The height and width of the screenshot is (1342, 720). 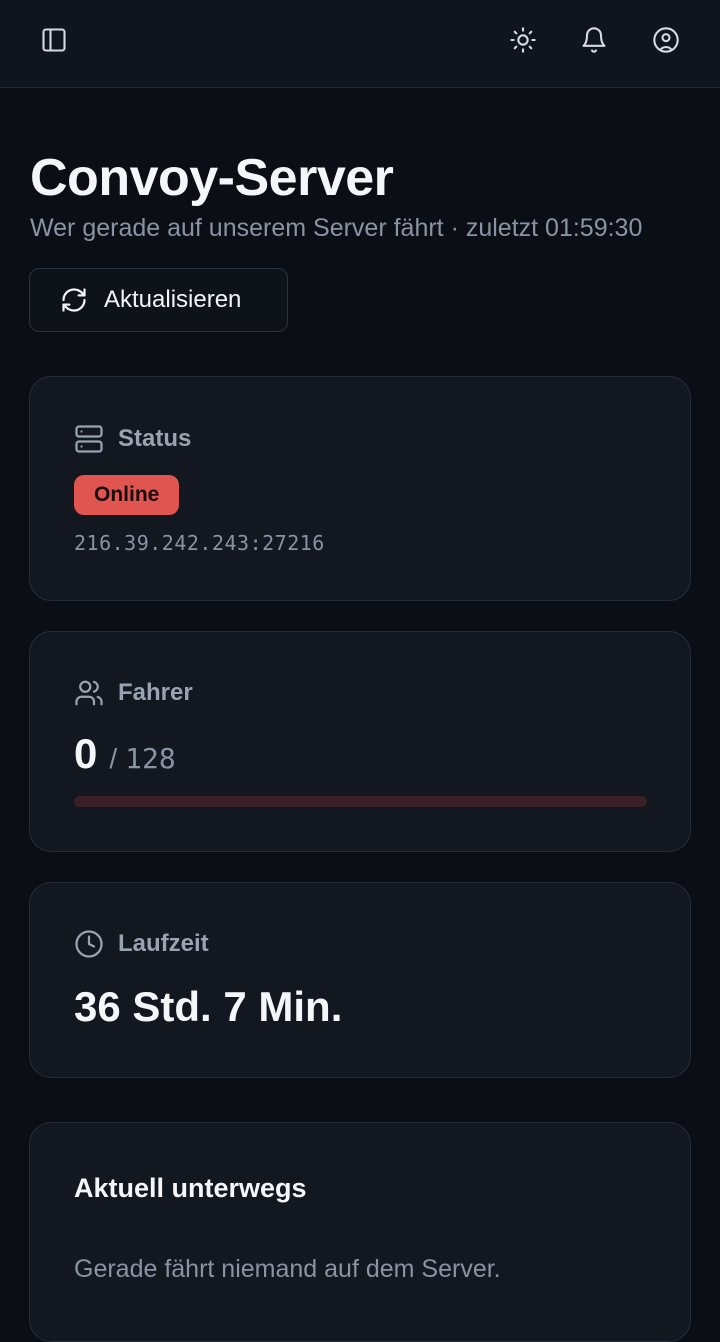 I want to click on driver-capacity-bar, so click(x=360, y=801).